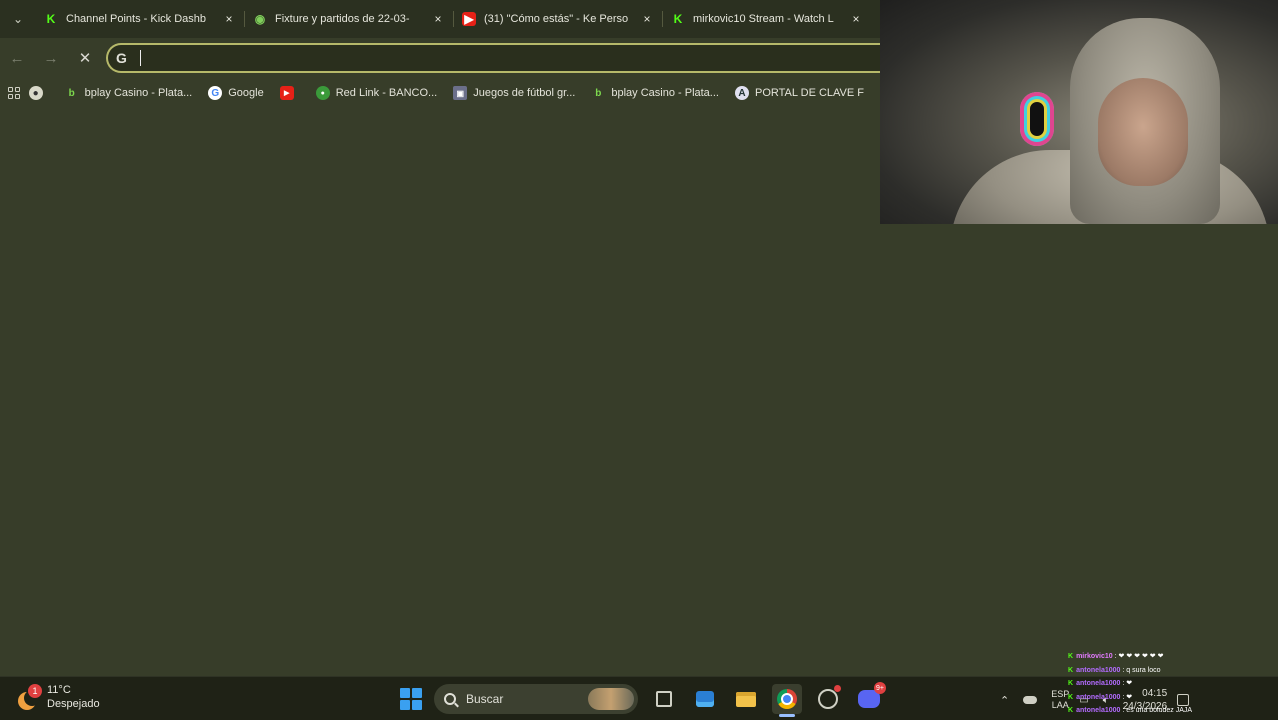  What do you see at coordinates (35, 691) in the screenshot?
I see `weather-badge: 1` at bounding box center [35, 691].